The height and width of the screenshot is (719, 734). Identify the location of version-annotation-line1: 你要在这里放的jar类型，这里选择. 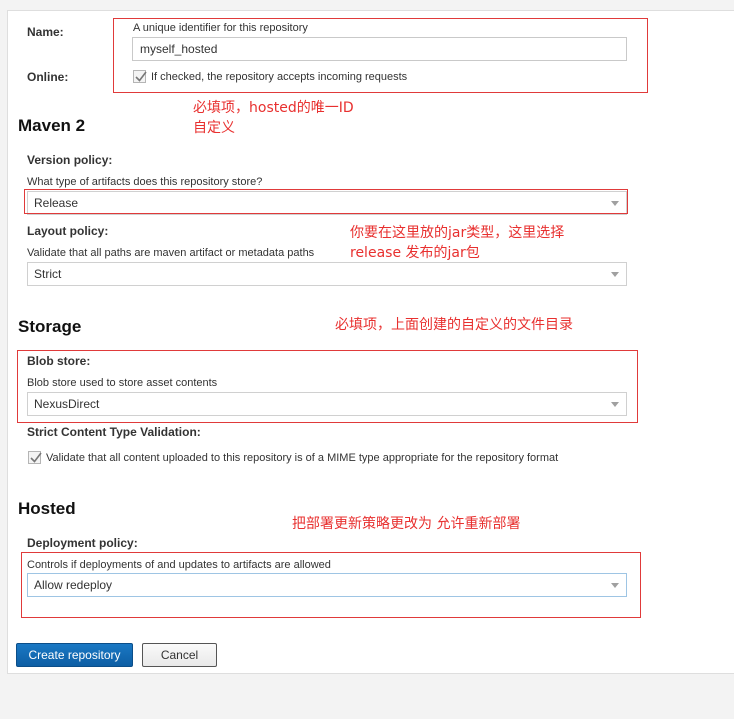
(457, 233).